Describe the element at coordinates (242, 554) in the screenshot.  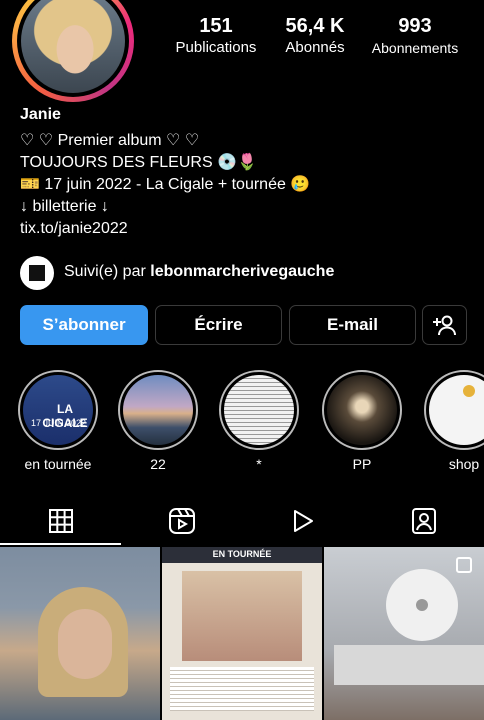
I see `post-header-text: EN TOURNÉE` at that location.